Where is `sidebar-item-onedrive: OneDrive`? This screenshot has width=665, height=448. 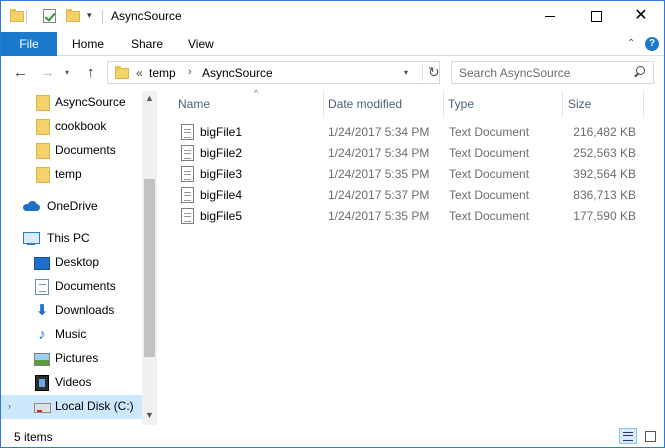 sidebar-item-onedrive: OneDrive is located at coordinates (71, 207).